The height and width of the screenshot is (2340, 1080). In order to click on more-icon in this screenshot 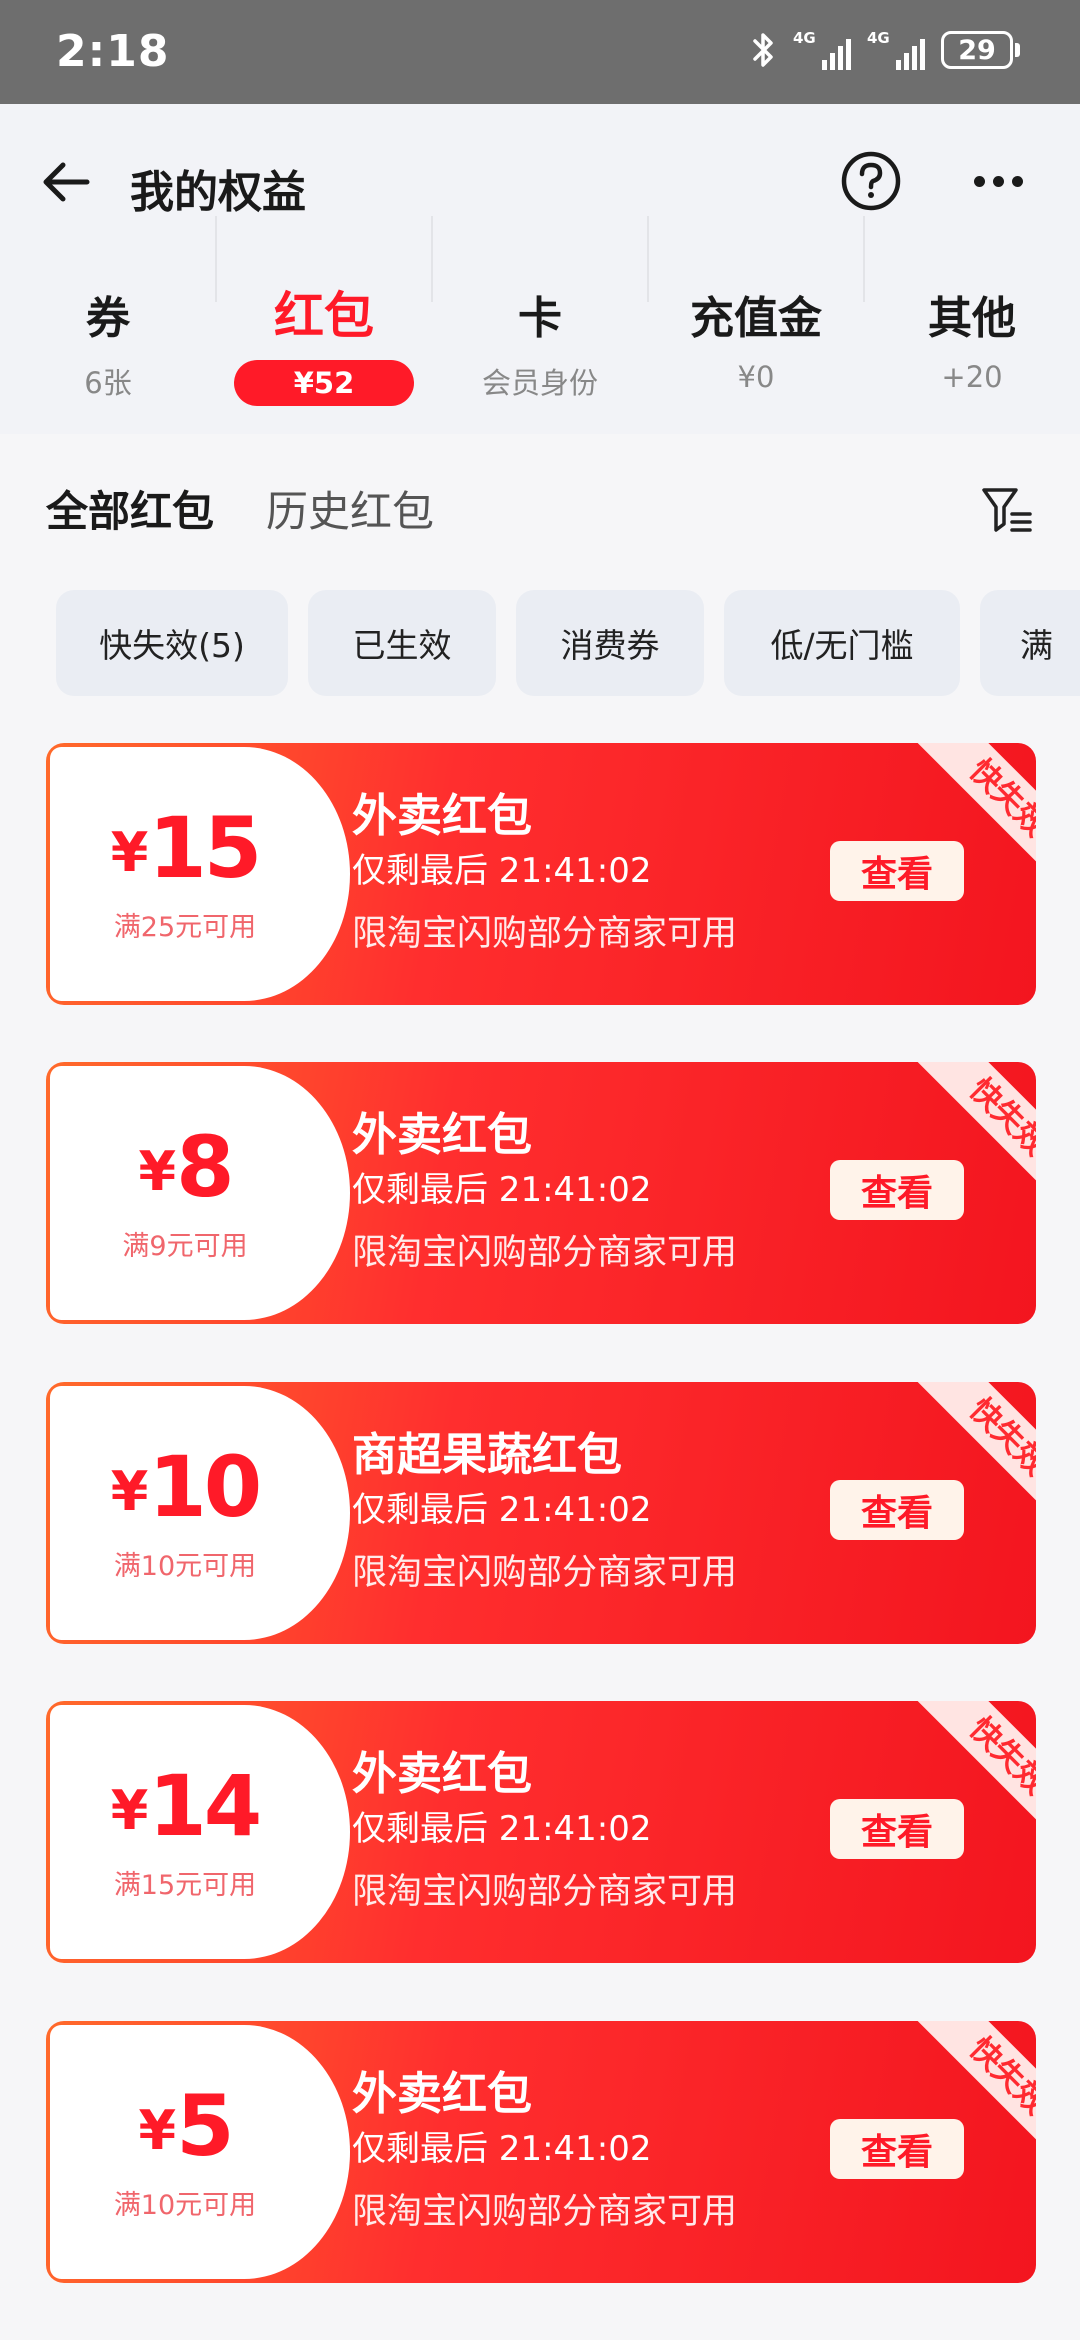, I will do `click(998, 181)`.